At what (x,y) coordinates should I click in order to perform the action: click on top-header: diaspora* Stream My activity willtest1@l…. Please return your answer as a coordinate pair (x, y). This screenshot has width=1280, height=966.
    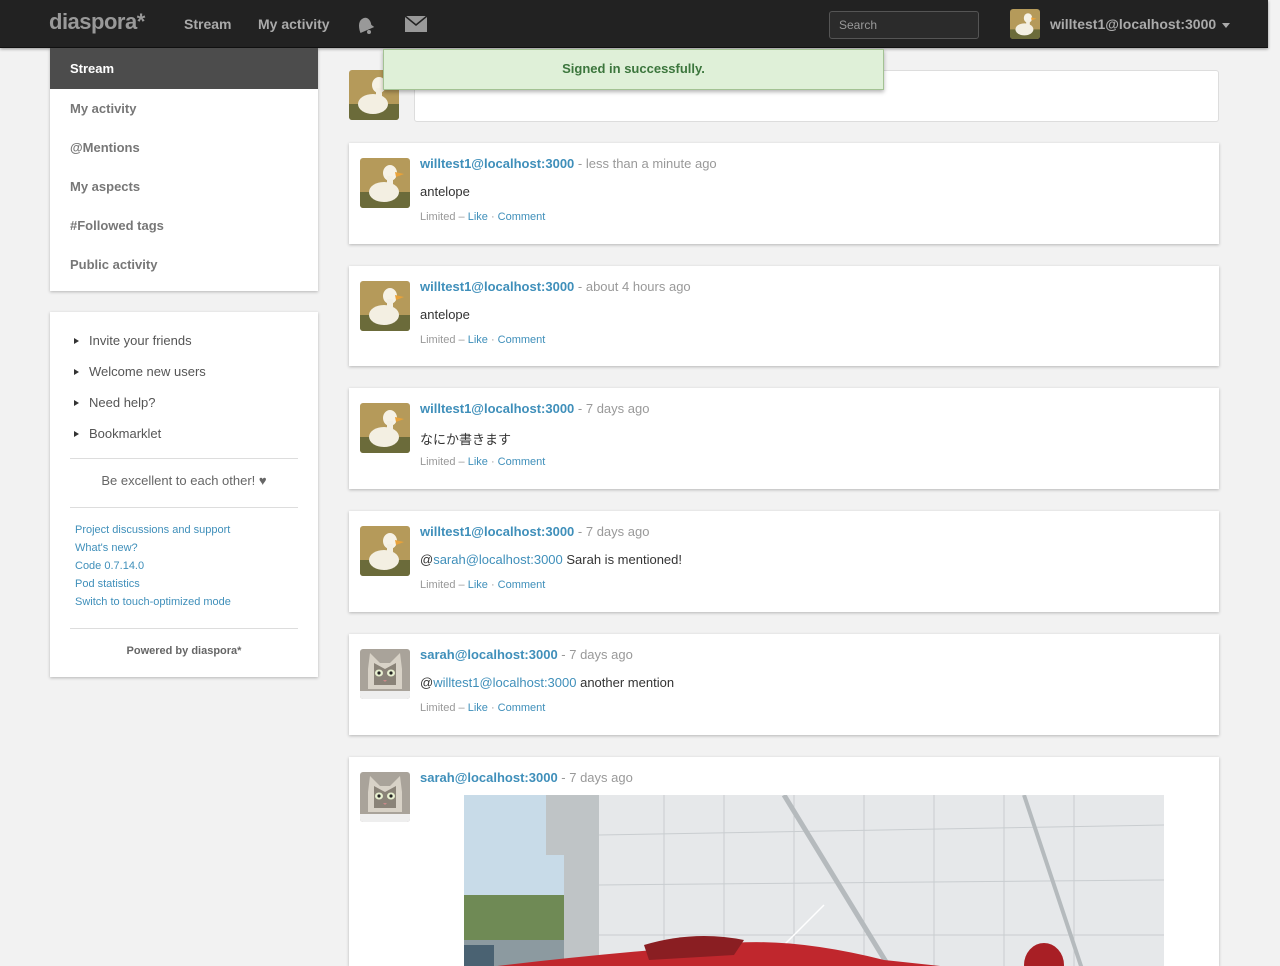
    Looking at the image, I should click on (634, 24).